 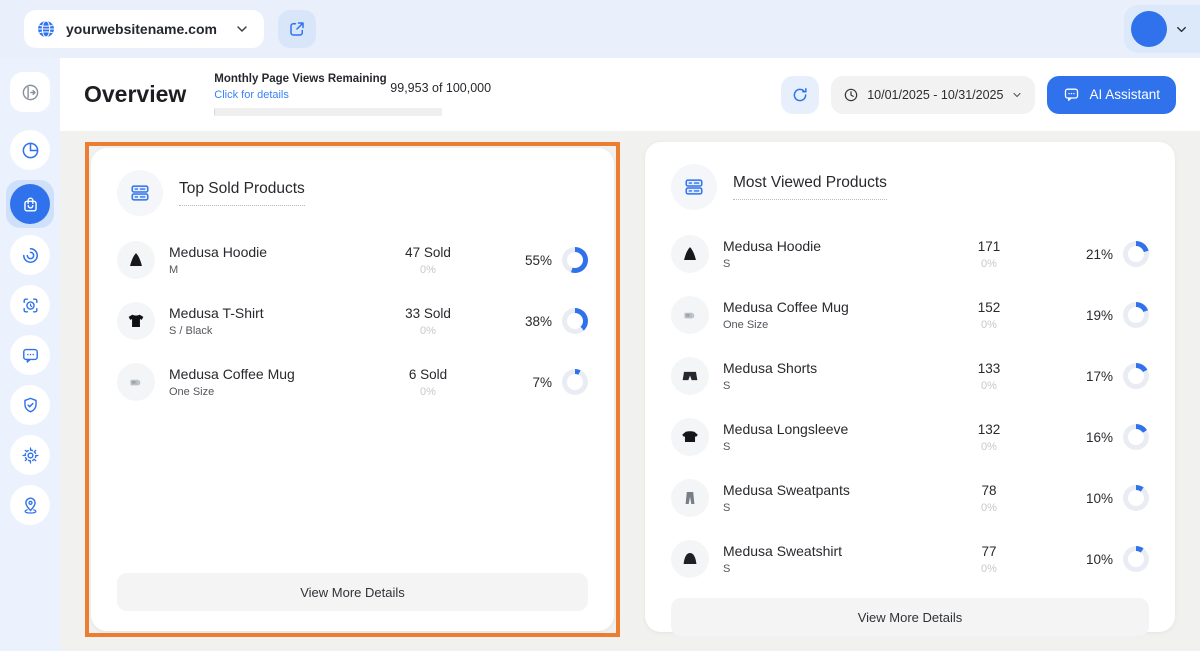 What do you see at coordinates (810, 187) in the screenshot?
I see `card-title-most-viewed: Most Viewed Products` at bounding box center [810, 187].